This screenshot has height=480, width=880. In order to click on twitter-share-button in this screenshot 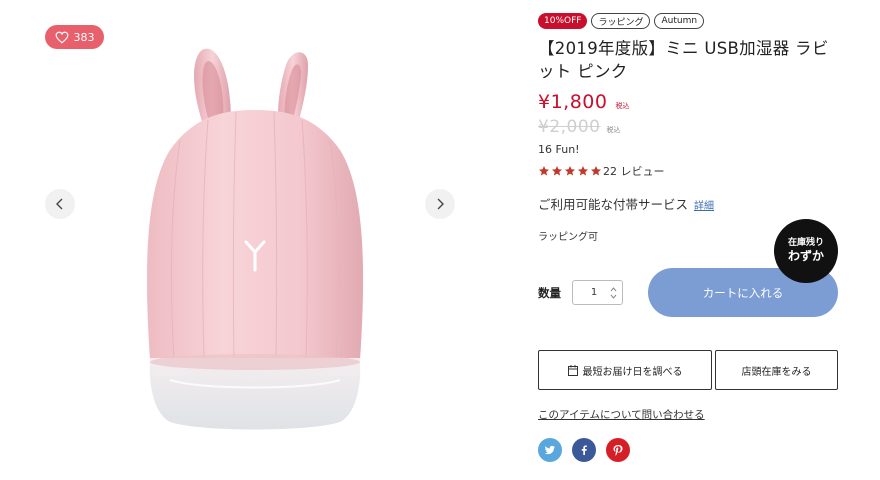, I will do `click(550, 450)`.